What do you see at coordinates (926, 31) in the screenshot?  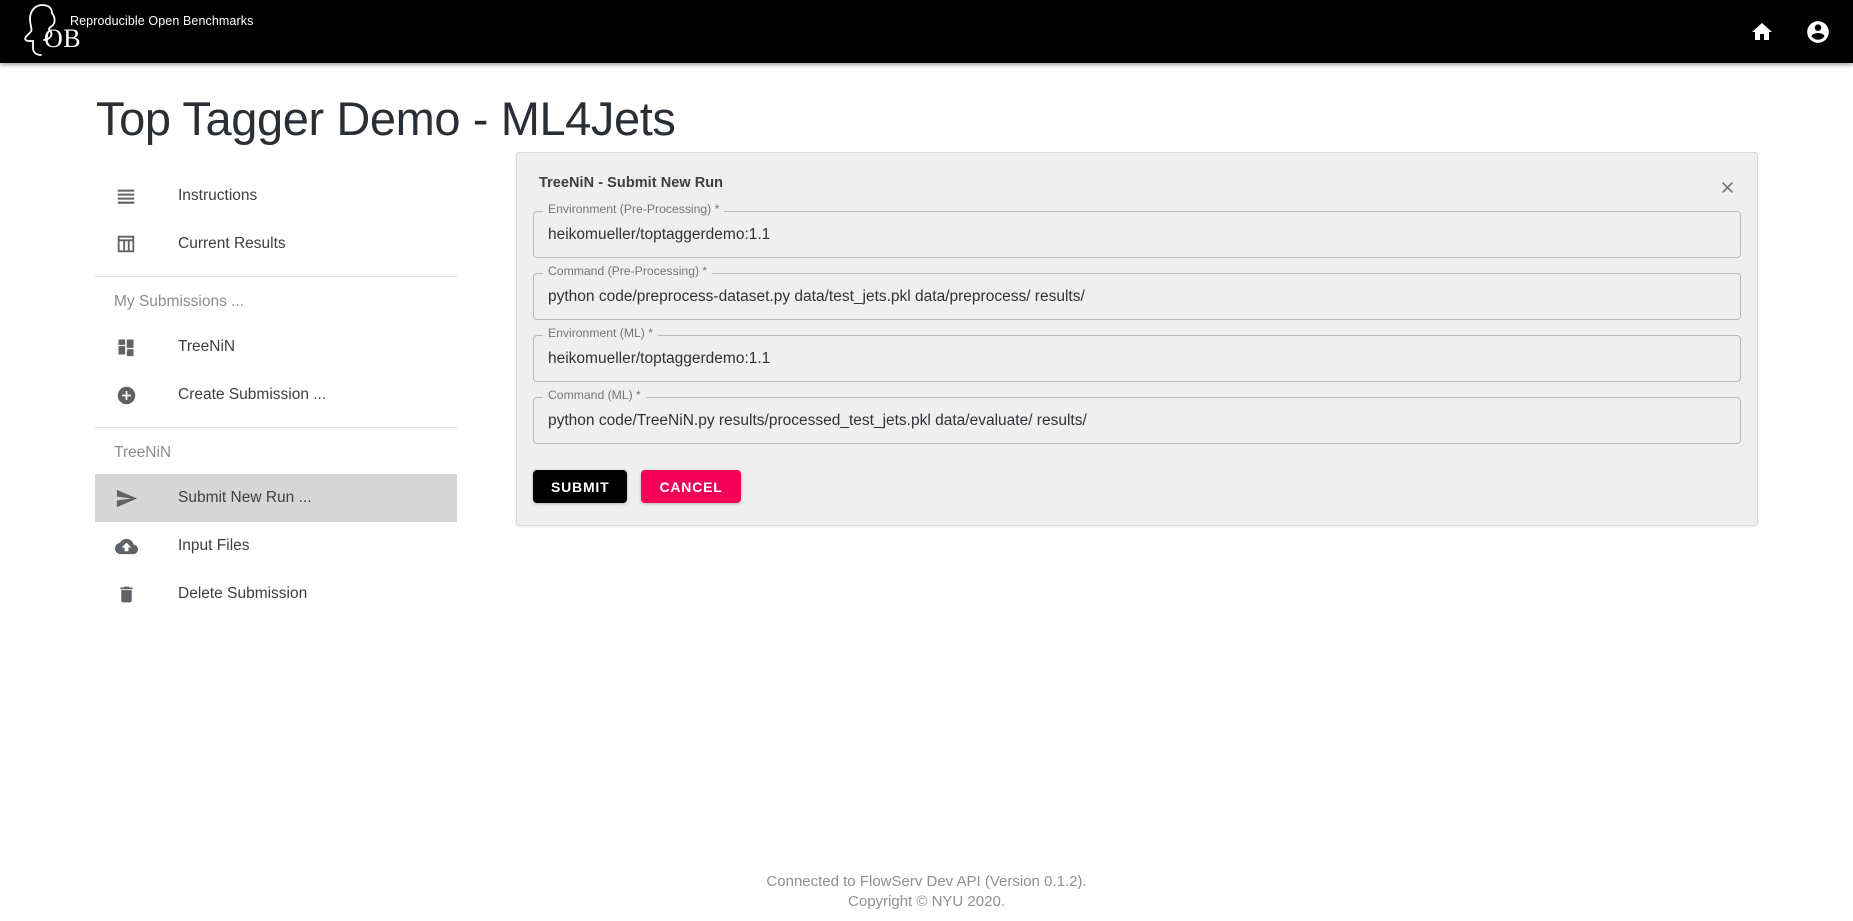 I see `top-app-bar: Reproducible Open Benchmarks OB` at bounding box center [926, 31].